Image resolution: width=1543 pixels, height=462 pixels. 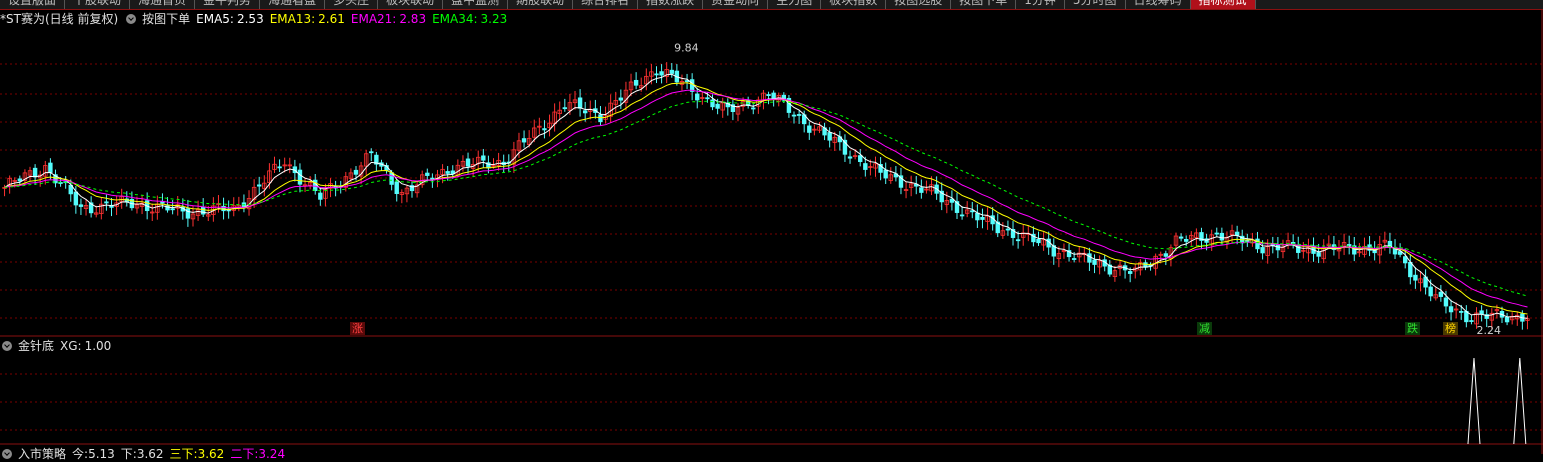 What do you see at coordinates (686, 47) in the screenshot?
I see `max-price-label: 9.84` at bounding box center [686, 47].